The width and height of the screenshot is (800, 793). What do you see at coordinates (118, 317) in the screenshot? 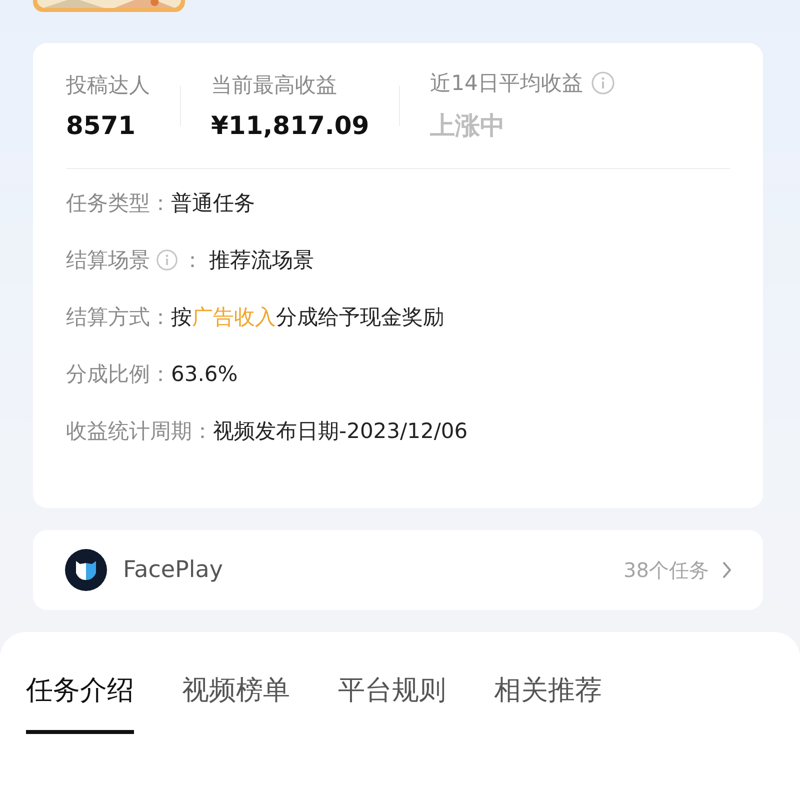
I see `detail-label: 结算方式：` at bounding box center [118, 317].